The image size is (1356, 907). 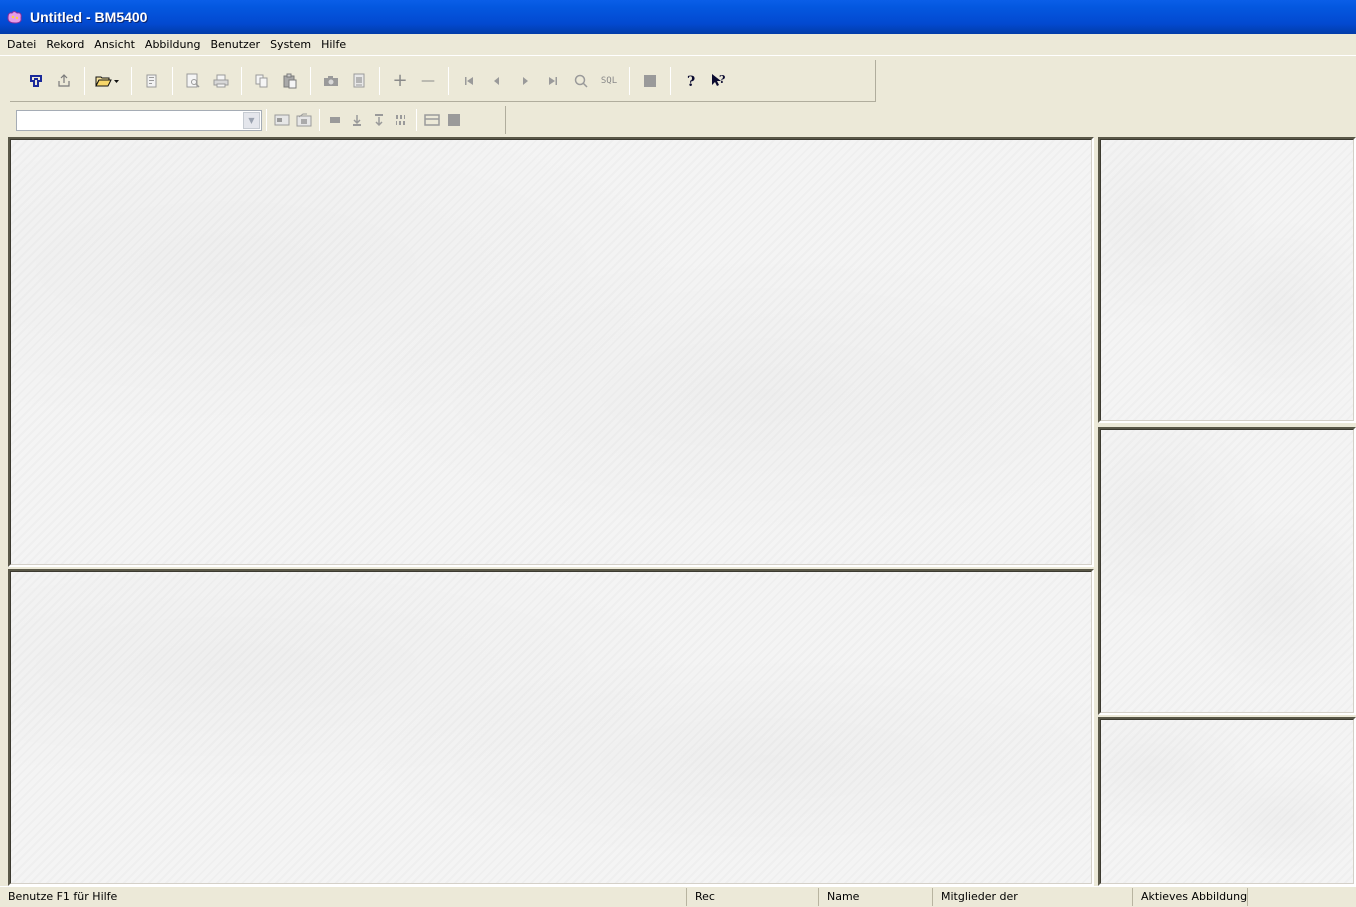 I want to click on secondary-toolbar: ▼, so click(x=258, y=120).